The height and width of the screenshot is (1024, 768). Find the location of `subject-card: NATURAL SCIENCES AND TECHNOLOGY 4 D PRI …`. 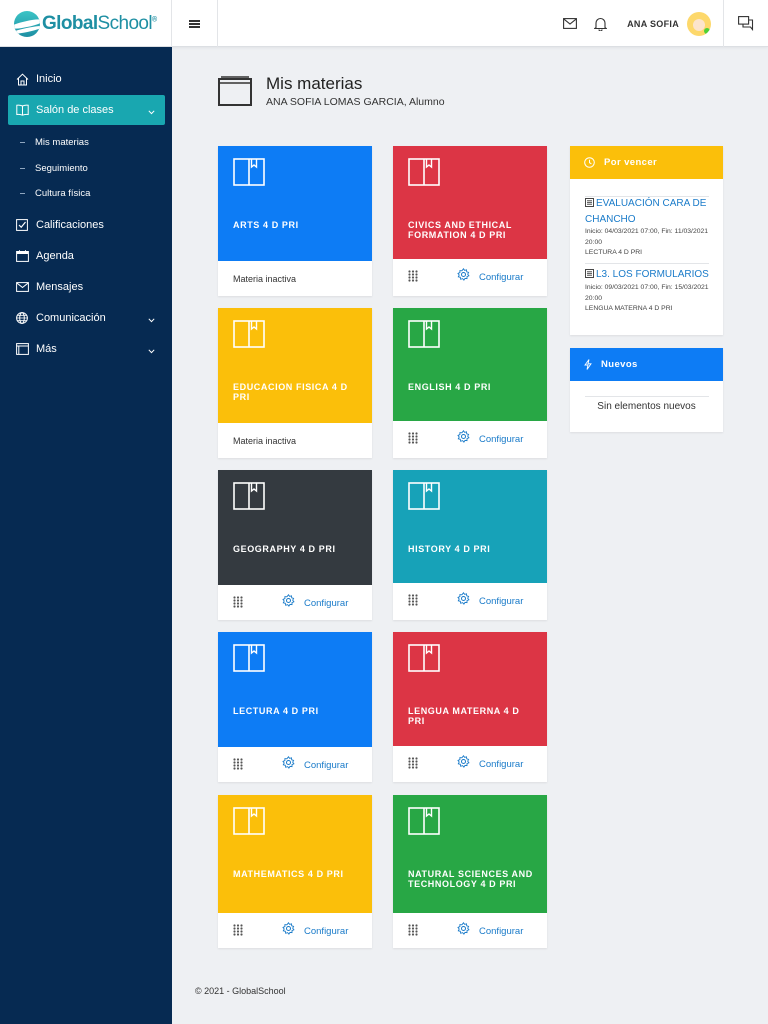

subject-card: NATURAL SCIENCES AND TECHNOLOGY 4 D PRI … is located at coordinates (470, 871).